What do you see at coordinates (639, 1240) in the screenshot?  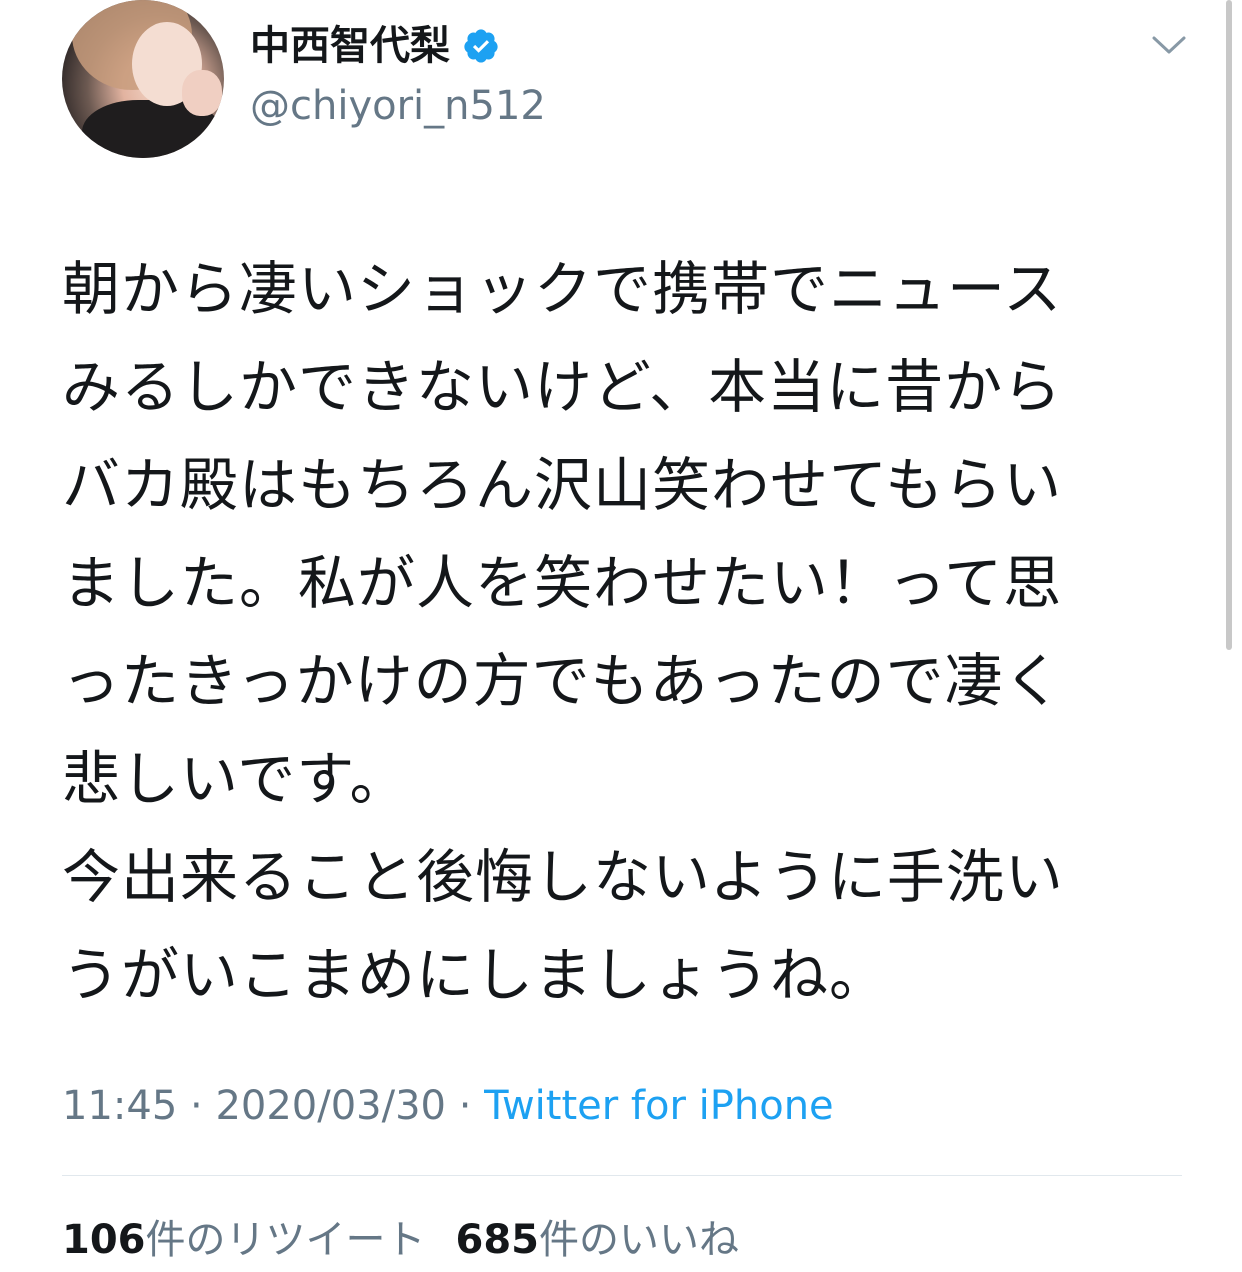 I see `likes-label: 件のいいね` at bounding box center [639, 1240].